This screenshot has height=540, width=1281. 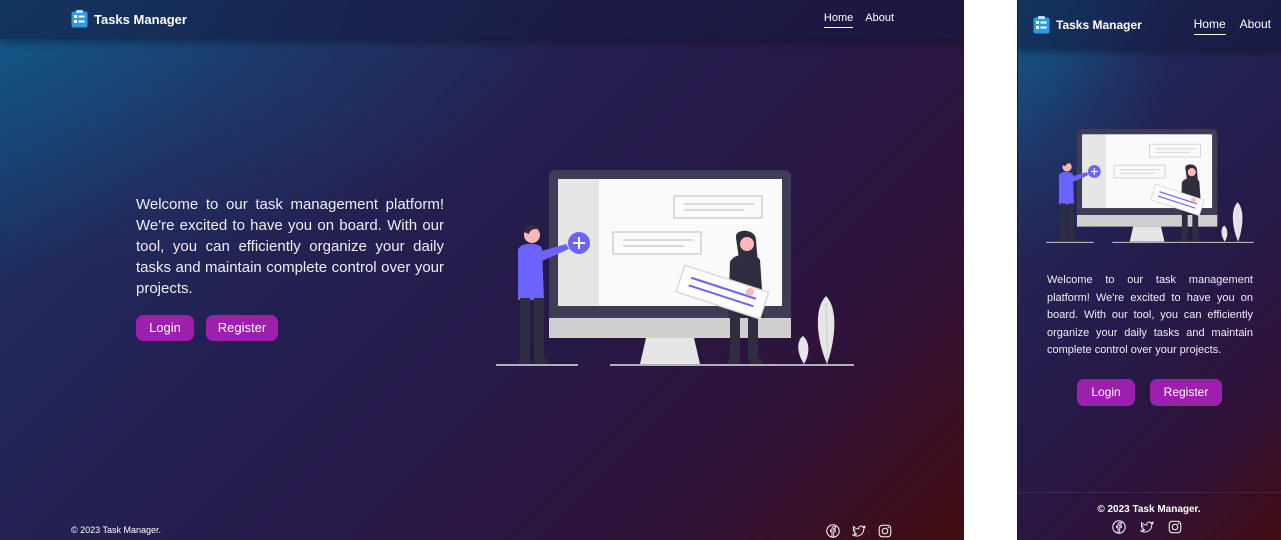 I want to click on footer-divider, so click(x=1149, y=492).